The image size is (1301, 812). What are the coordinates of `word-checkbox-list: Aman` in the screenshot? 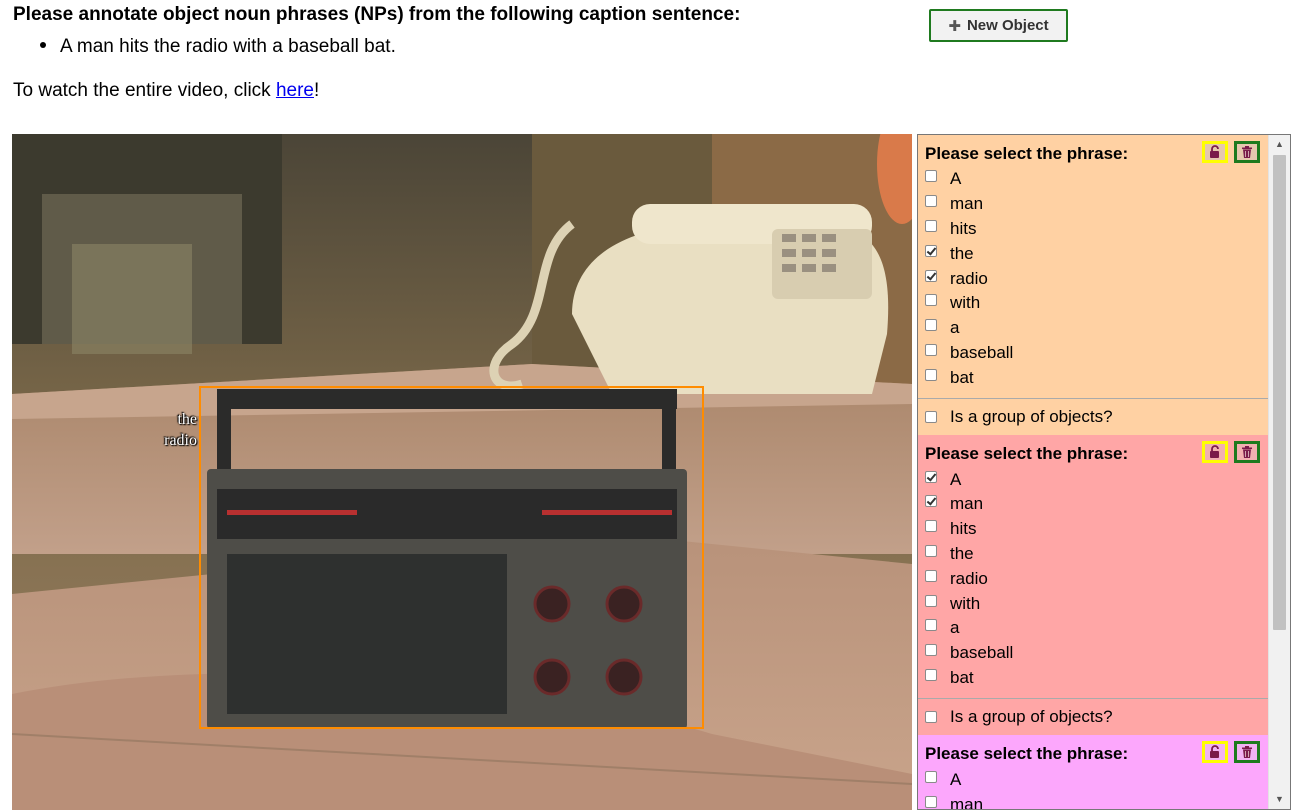 It's located at (1093, 788).